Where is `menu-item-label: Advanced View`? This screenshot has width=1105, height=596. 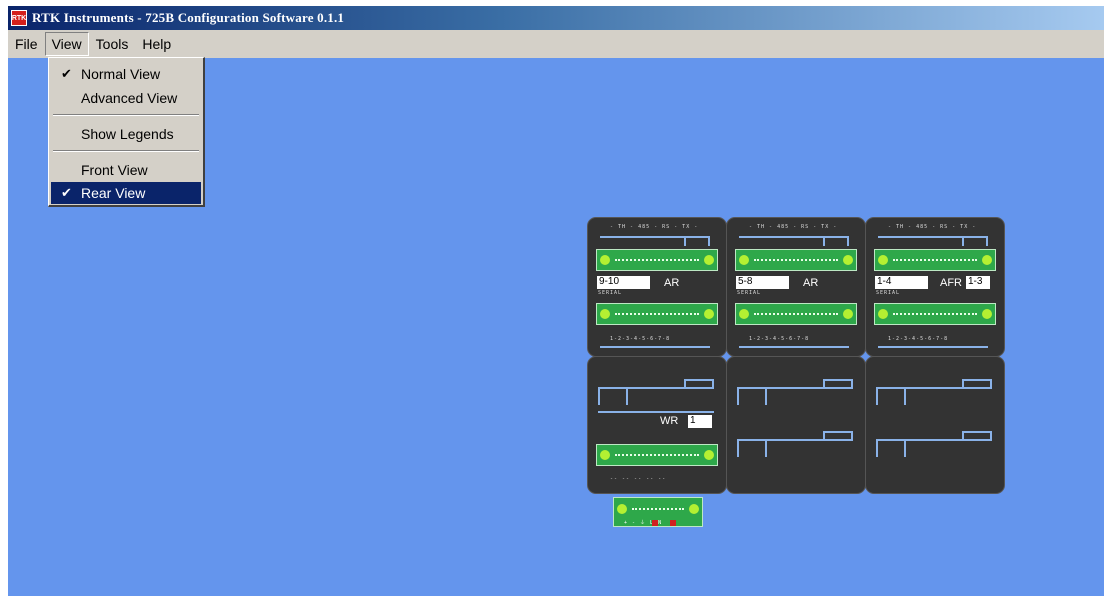 menu-item-label: Advanced View is located at coordinates (129, 98).